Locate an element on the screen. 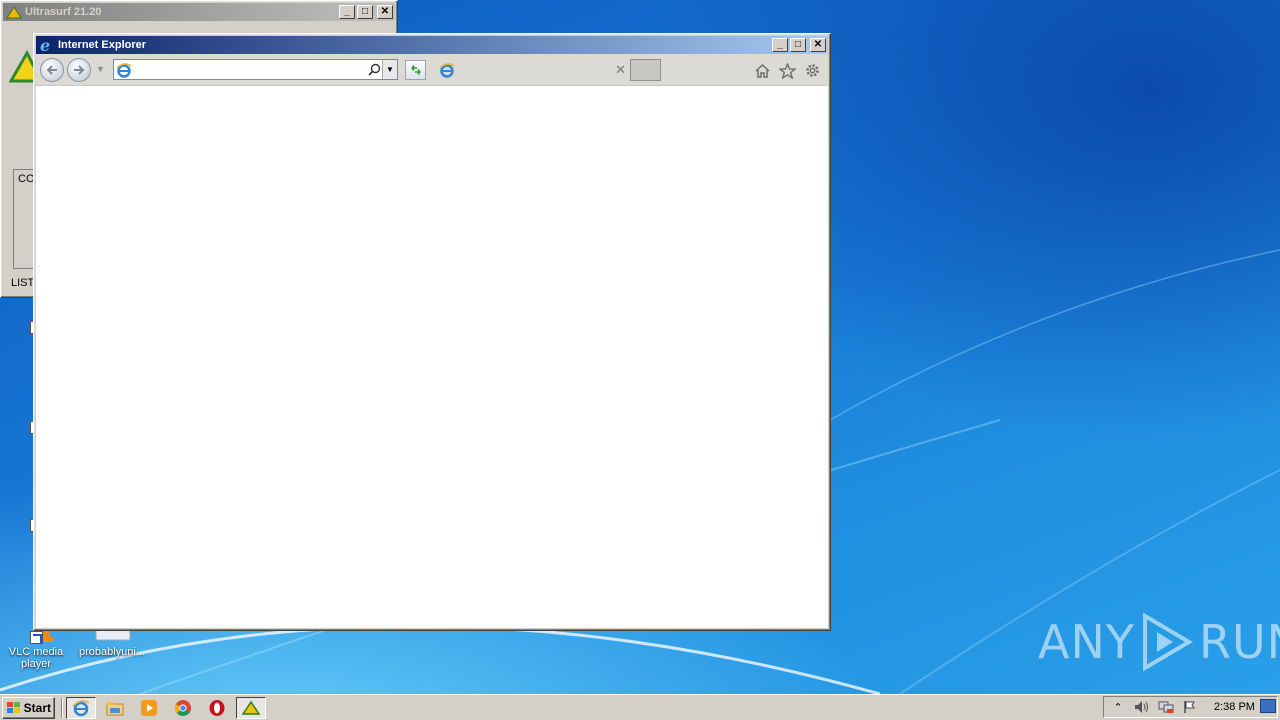 This screenshot has height=720, width=1280. taskbar-chrome is located at coordinates (183, 708).